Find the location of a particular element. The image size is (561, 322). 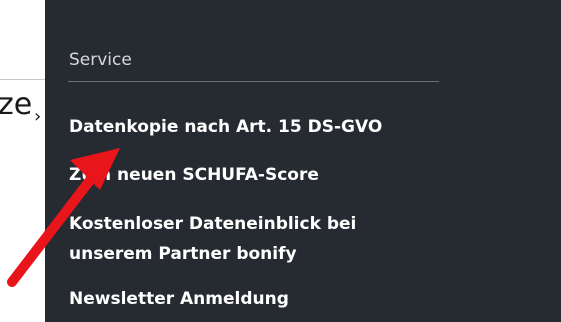

menu-item-newsletter: Newsletter Anmeldung is located at coordinates (179, 299).